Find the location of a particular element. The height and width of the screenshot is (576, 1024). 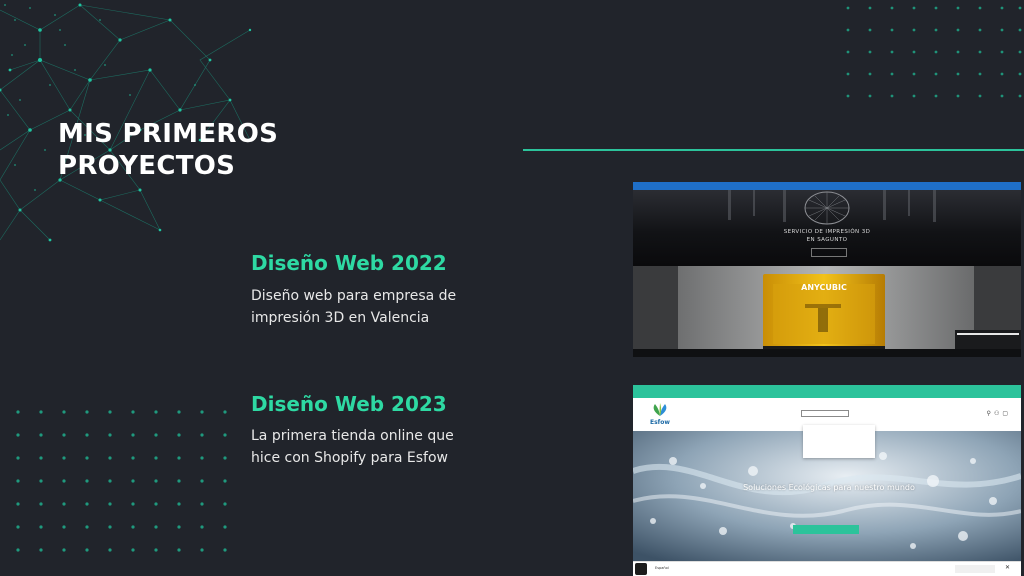

project-1-title: Diseño Web 2022 is located at coordinates (349, 263).